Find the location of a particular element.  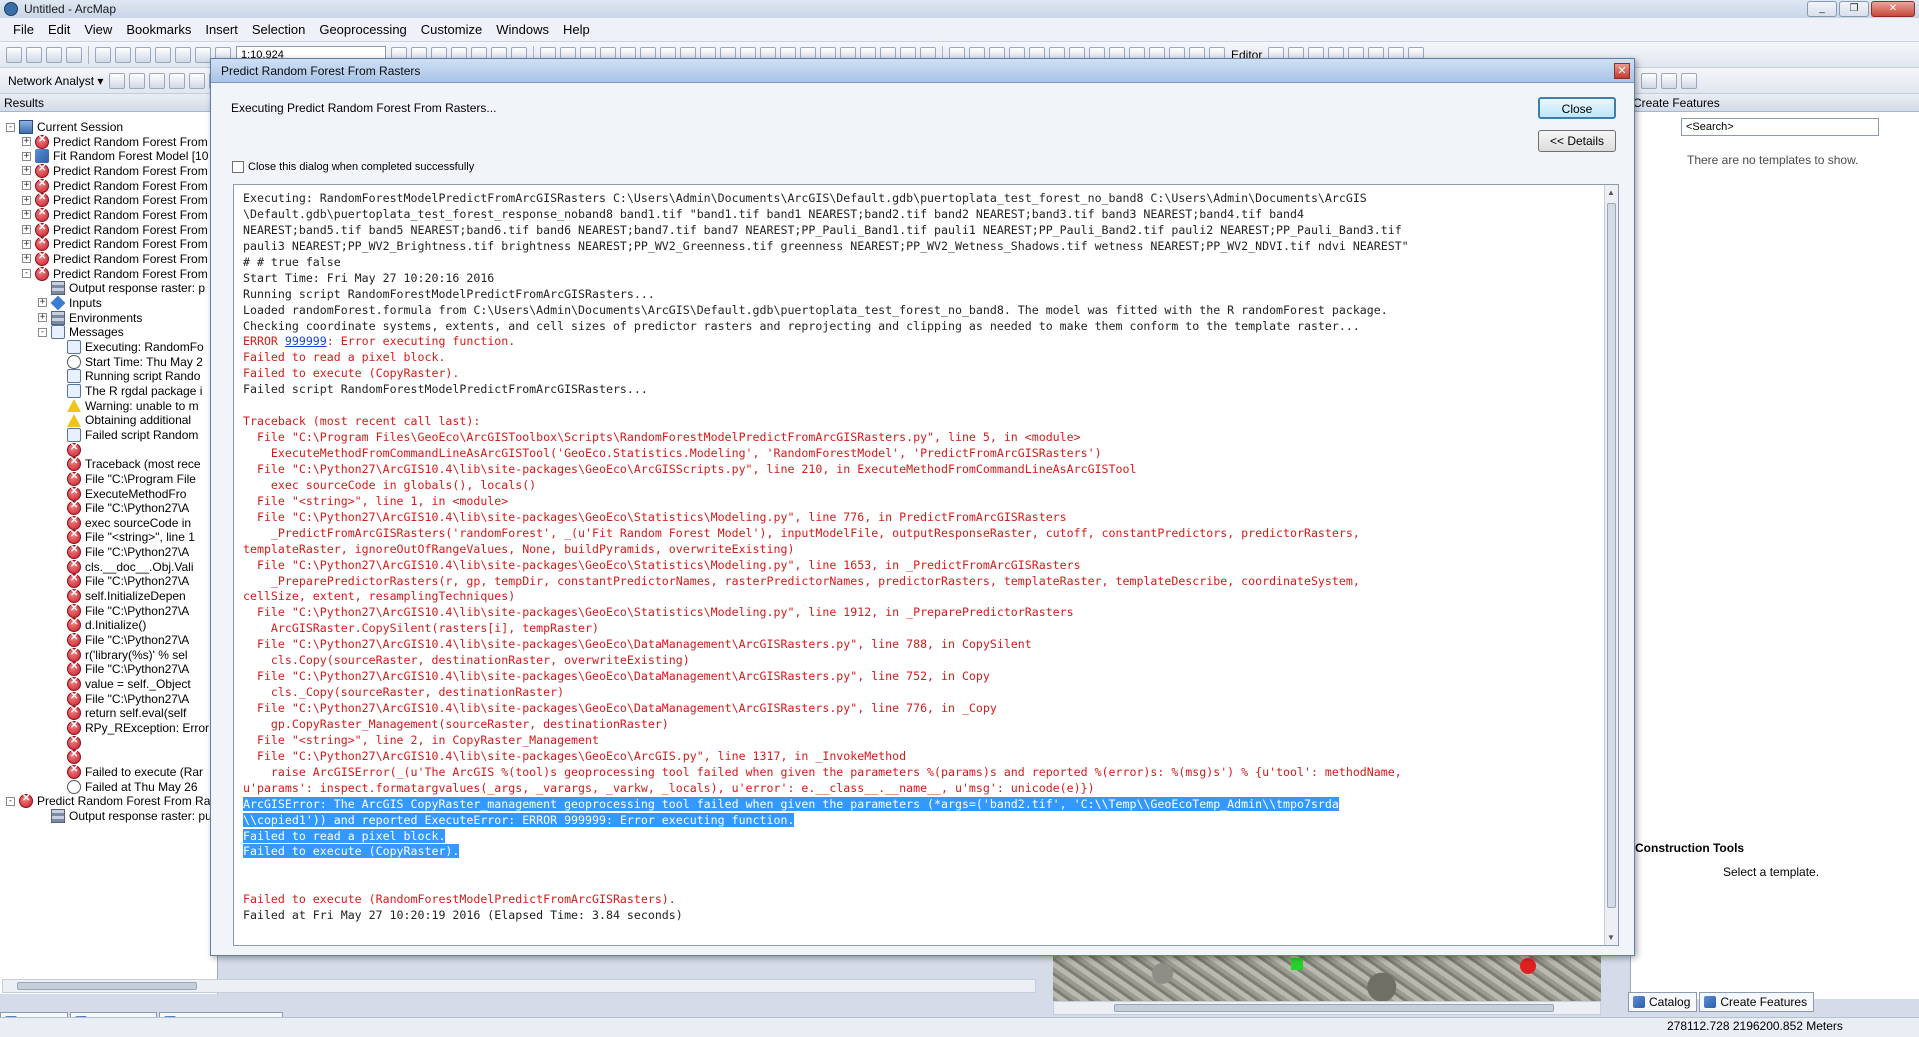

menu-windows: Windows is located at coordinates (522, 30).